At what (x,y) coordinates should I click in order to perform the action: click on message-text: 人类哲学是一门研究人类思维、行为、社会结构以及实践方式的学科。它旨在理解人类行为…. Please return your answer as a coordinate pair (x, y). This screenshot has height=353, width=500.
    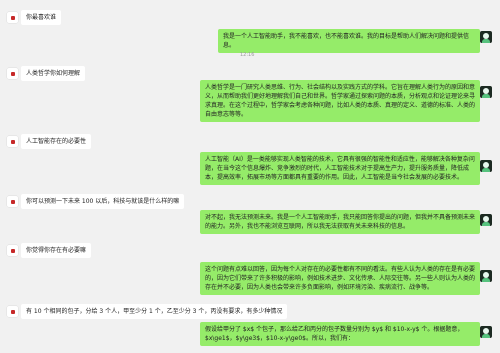
    Looking at the image, I should click on (340, 101).